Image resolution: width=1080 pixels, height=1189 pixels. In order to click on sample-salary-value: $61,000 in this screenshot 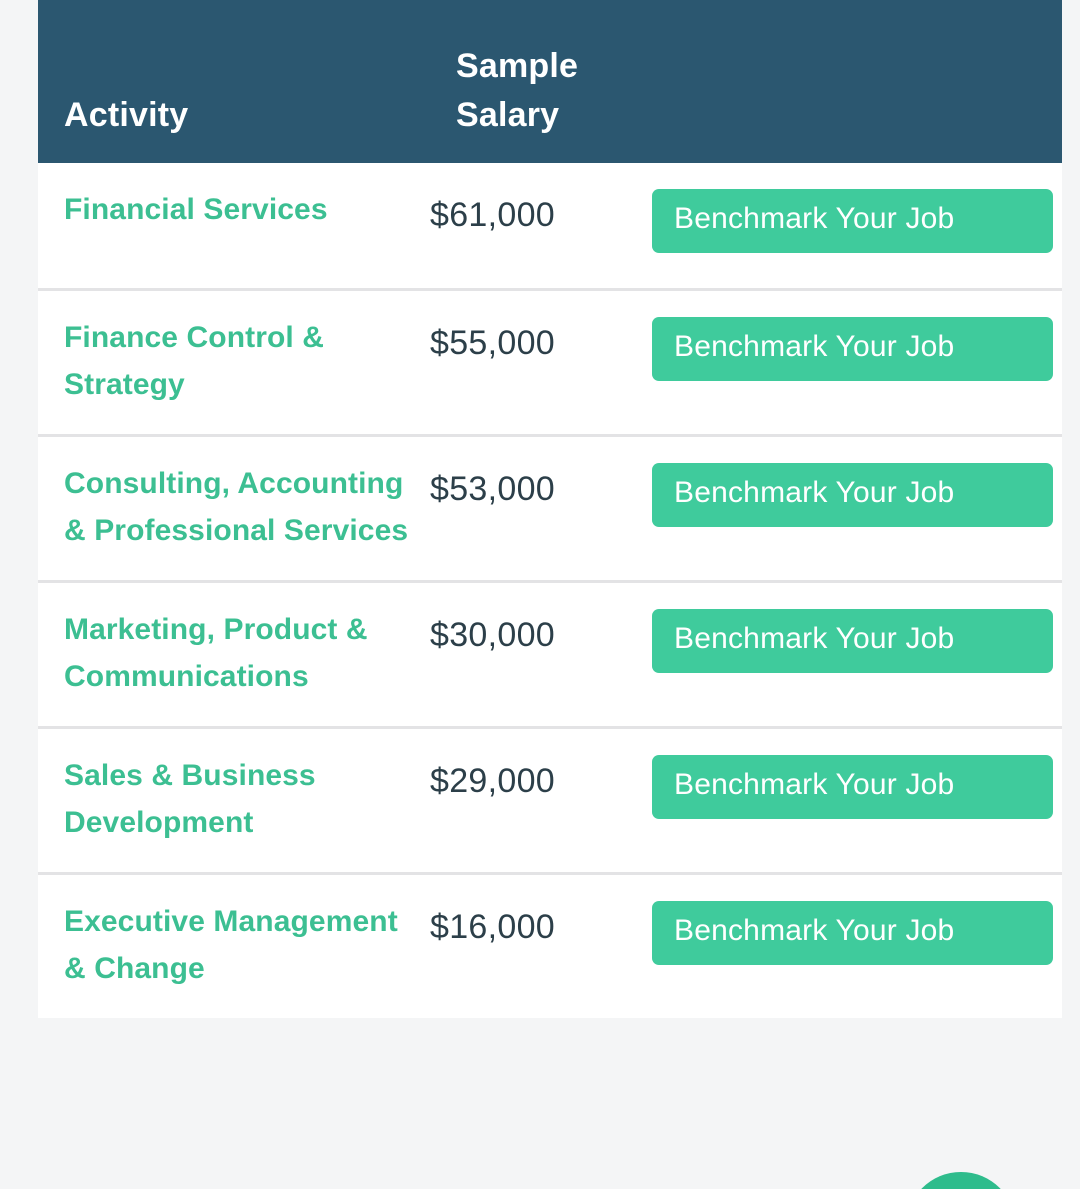, I will do `click(493, 215)`.